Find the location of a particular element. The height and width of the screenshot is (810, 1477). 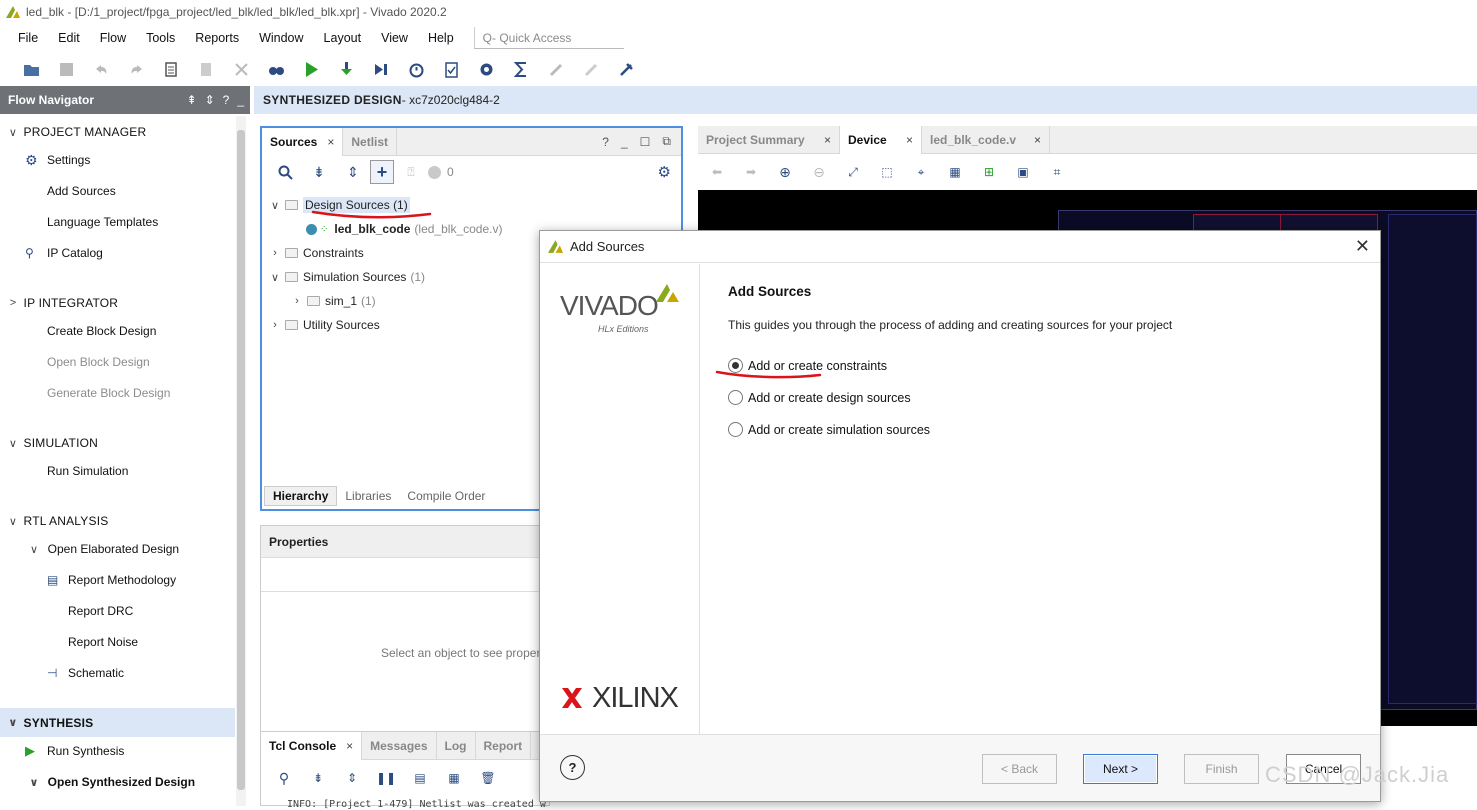

menu-help: Help is located at coordinates (441, 38).